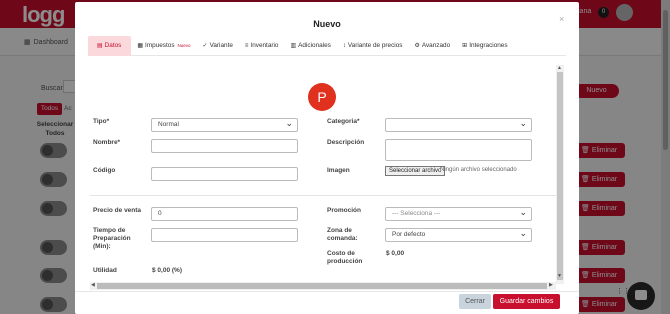 This screenshot has height=314, width=670. What do you see at coordinates (104, 170) in the screenshot?
I see `codigo-label: Código` at bounding box center [104, 170].